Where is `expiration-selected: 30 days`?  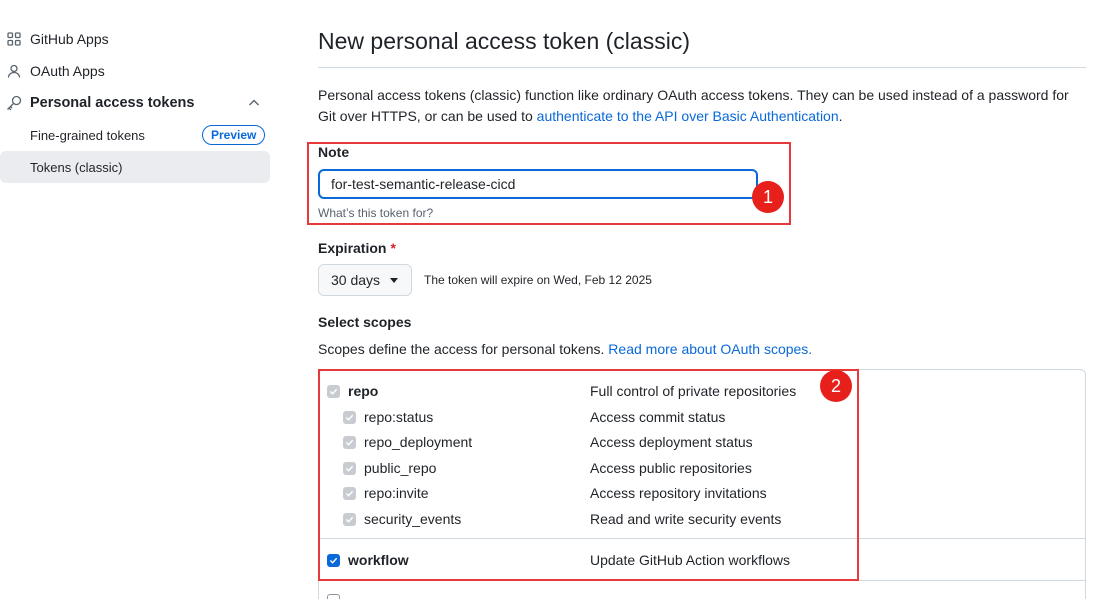 expiration-selected: 30 days is located at coordinates (356, 280).